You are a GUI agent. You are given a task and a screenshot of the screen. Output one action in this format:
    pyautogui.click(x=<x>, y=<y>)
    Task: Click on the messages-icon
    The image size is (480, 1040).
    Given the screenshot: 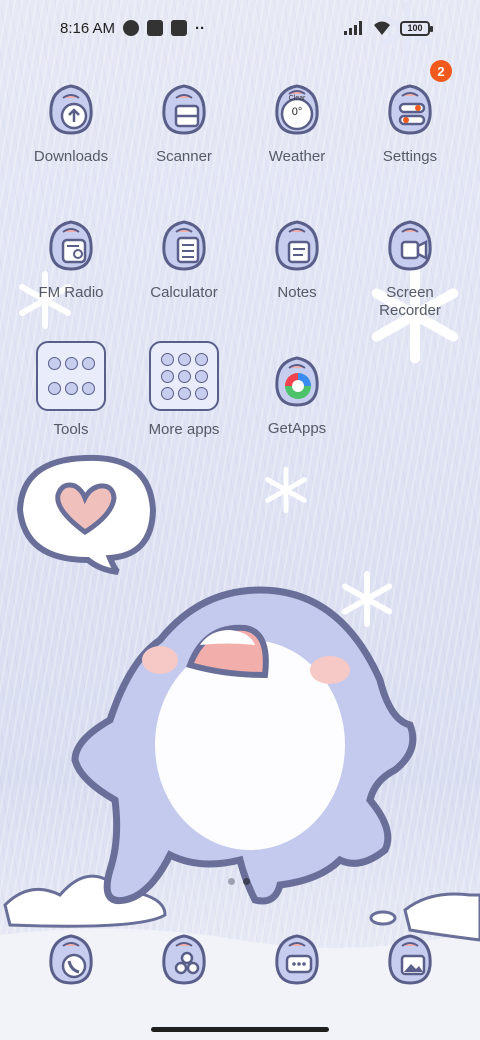 What is the action you would take?
    pyautogui.click(x=297, y=958)
    